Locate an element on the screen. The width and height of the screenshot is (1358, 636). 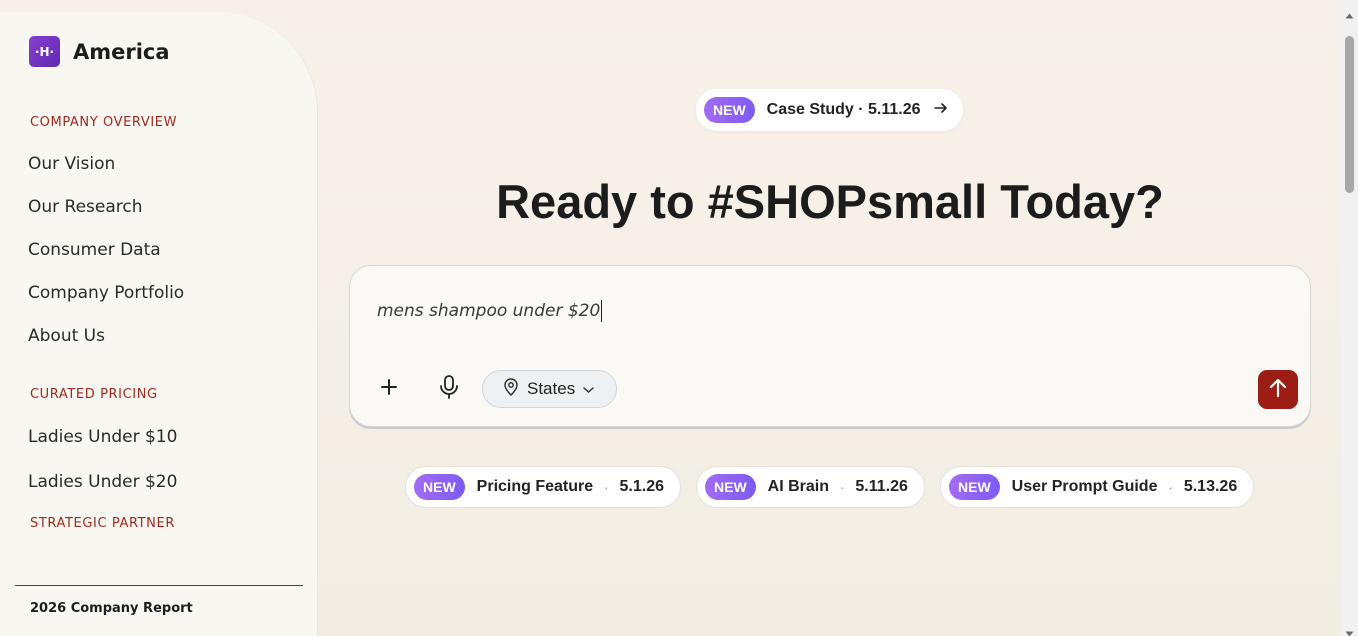
arrow-right-icon is located at coordinates (940, 110).